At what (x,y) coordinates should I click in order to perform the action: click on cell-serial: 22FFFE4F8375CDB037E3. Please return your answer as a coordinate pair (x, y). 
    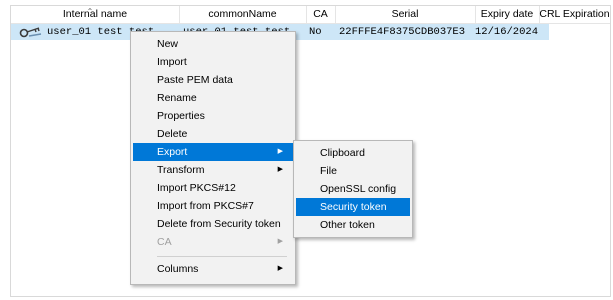
    Looking at the image, I should click on (402, 32).